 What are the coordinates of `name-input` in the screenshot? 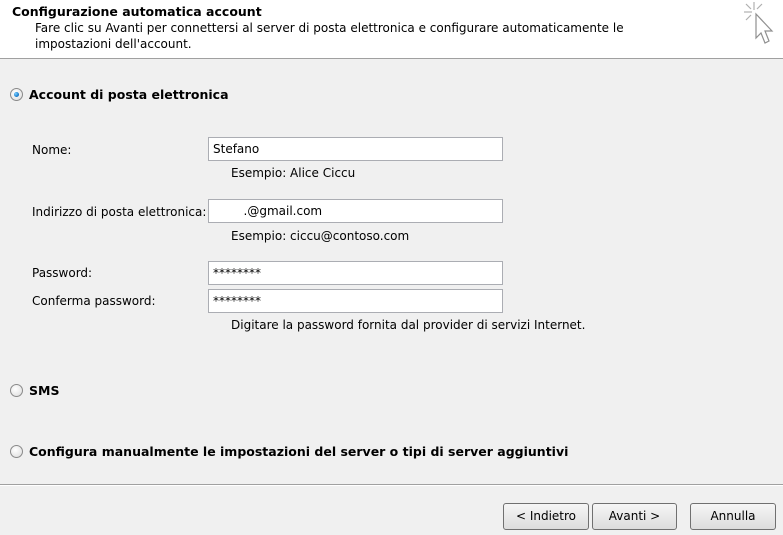 It's located at (355, 149).